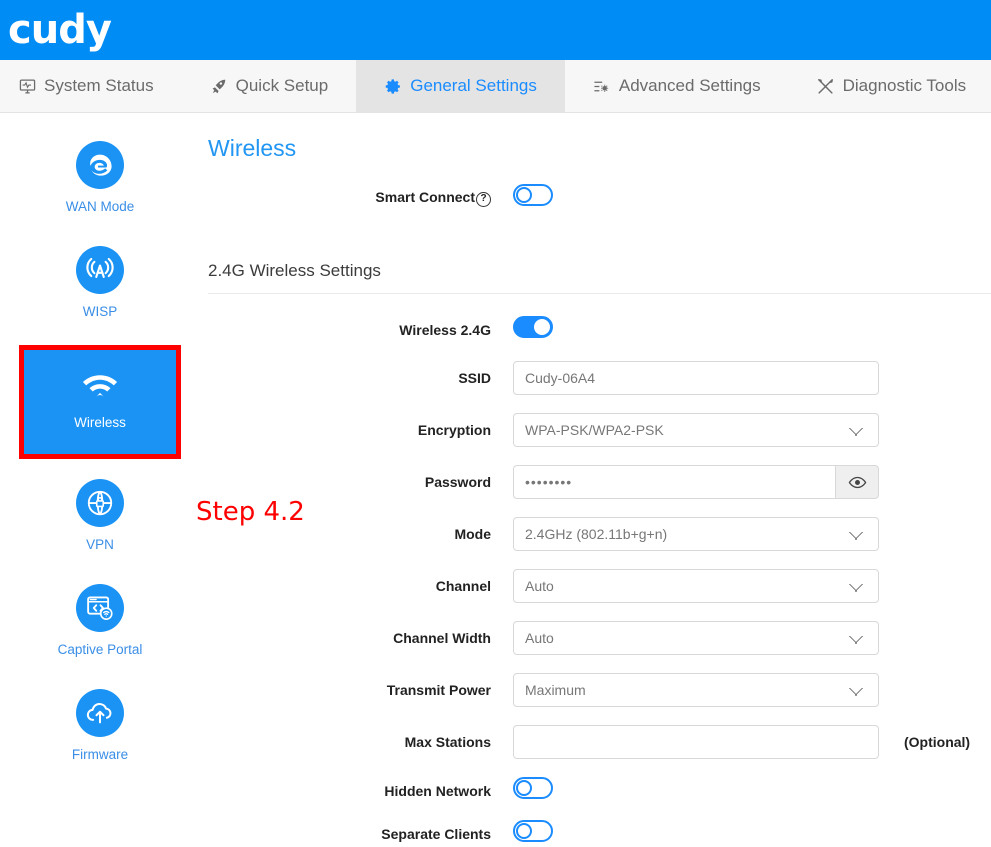  I want to click on sidebar-item-wan-mode: WAN Mode, so click(100, 179).